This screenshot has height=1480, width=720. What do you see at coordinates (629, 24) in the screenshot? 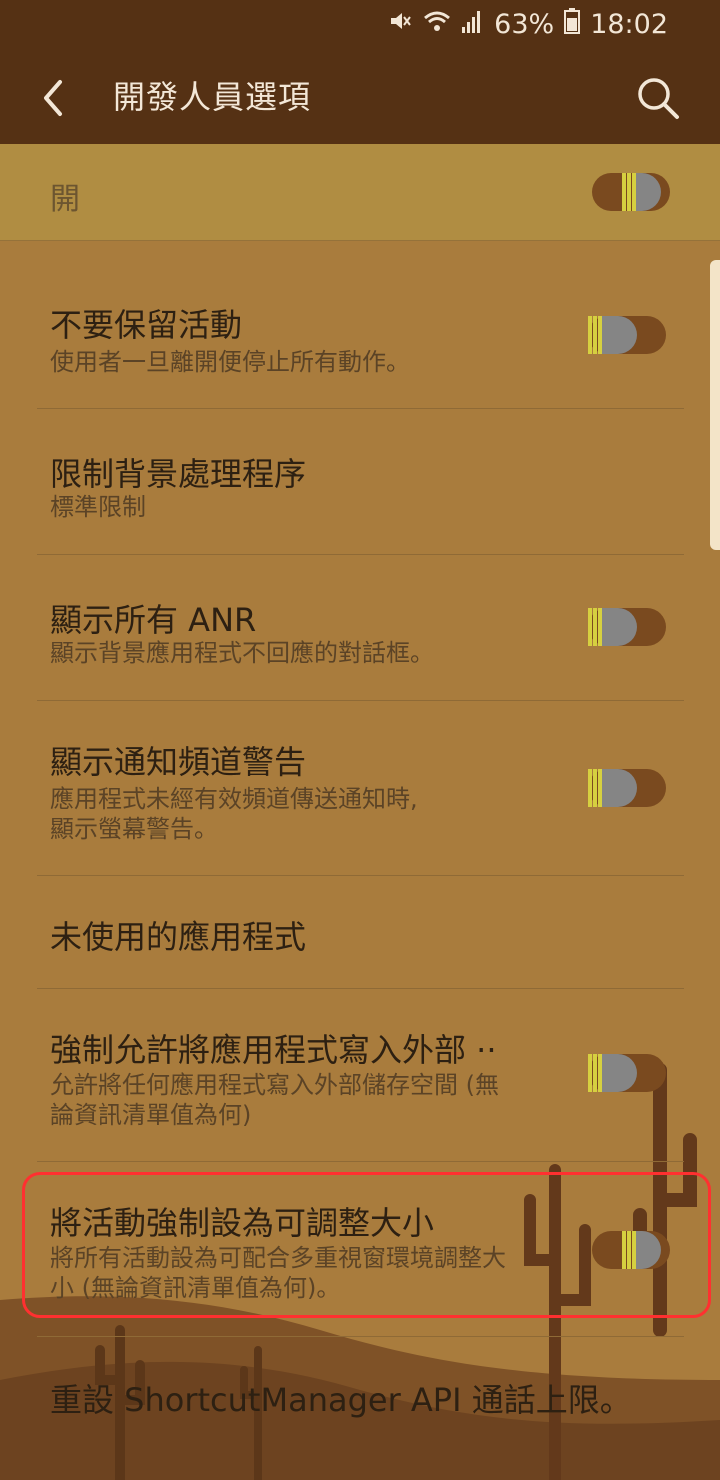
I see `clock: 18:02` at bounding box center [629, 24].